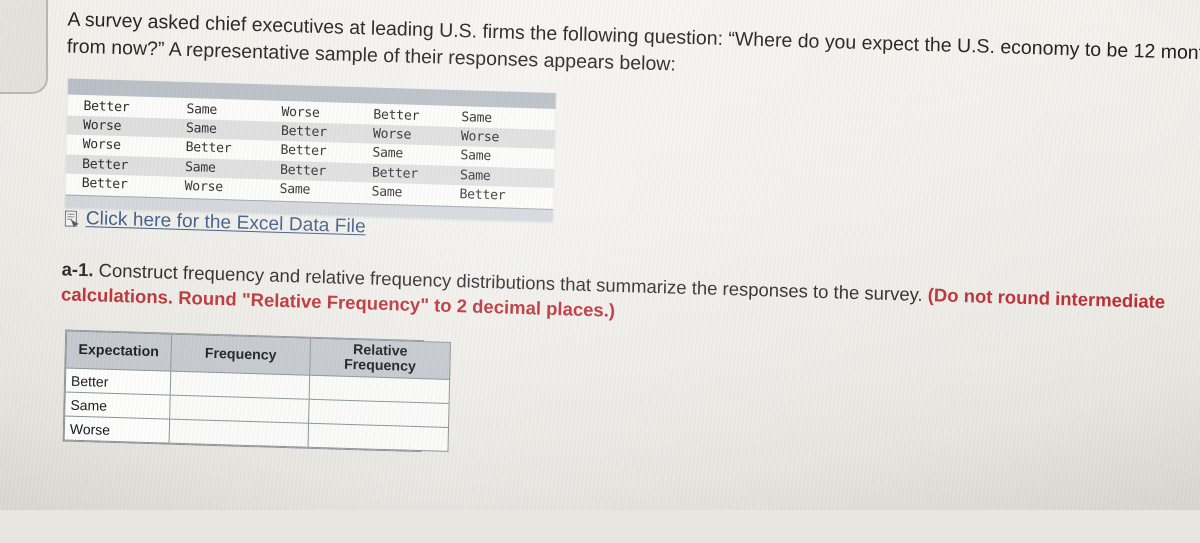 The height and width of the screenshot is (543, 1200). What do you see at coordinates (239, 433) in the screenshot?
I see `frequency-input-worse` at bounding box center [239, 433].